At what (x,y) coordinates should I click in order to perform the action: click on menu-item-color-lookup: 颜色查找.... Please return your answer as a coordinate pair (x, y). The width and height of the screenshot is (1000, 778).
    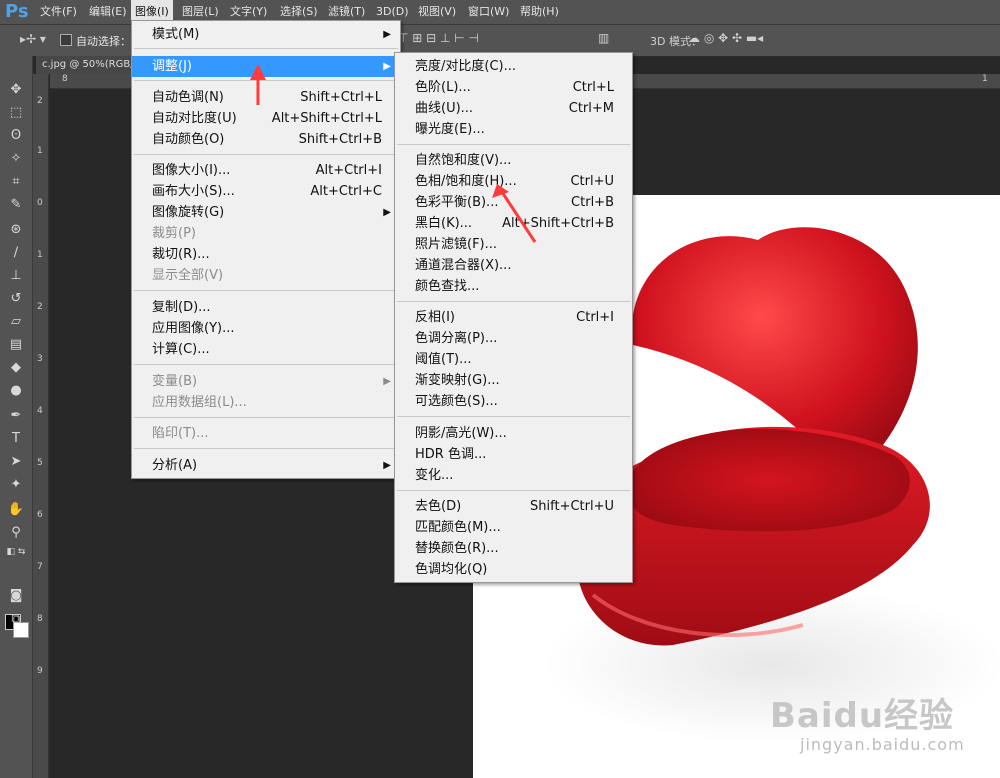
    Looking at the image, I should click on (513, 286).